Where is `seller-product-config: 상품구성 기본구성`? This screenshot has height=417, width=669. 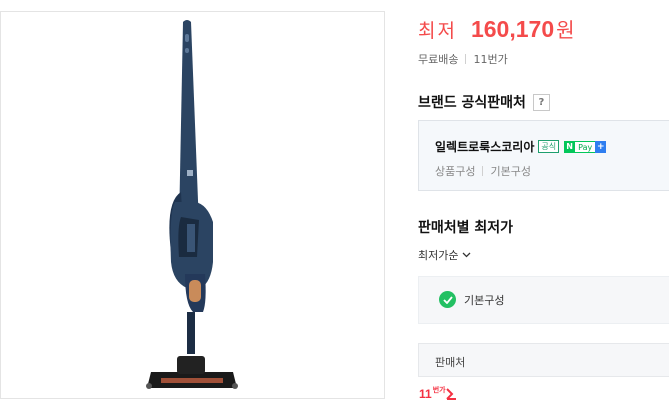 seller-product-config: 상품구성 기본구성 is located at coordinates (483, 171).